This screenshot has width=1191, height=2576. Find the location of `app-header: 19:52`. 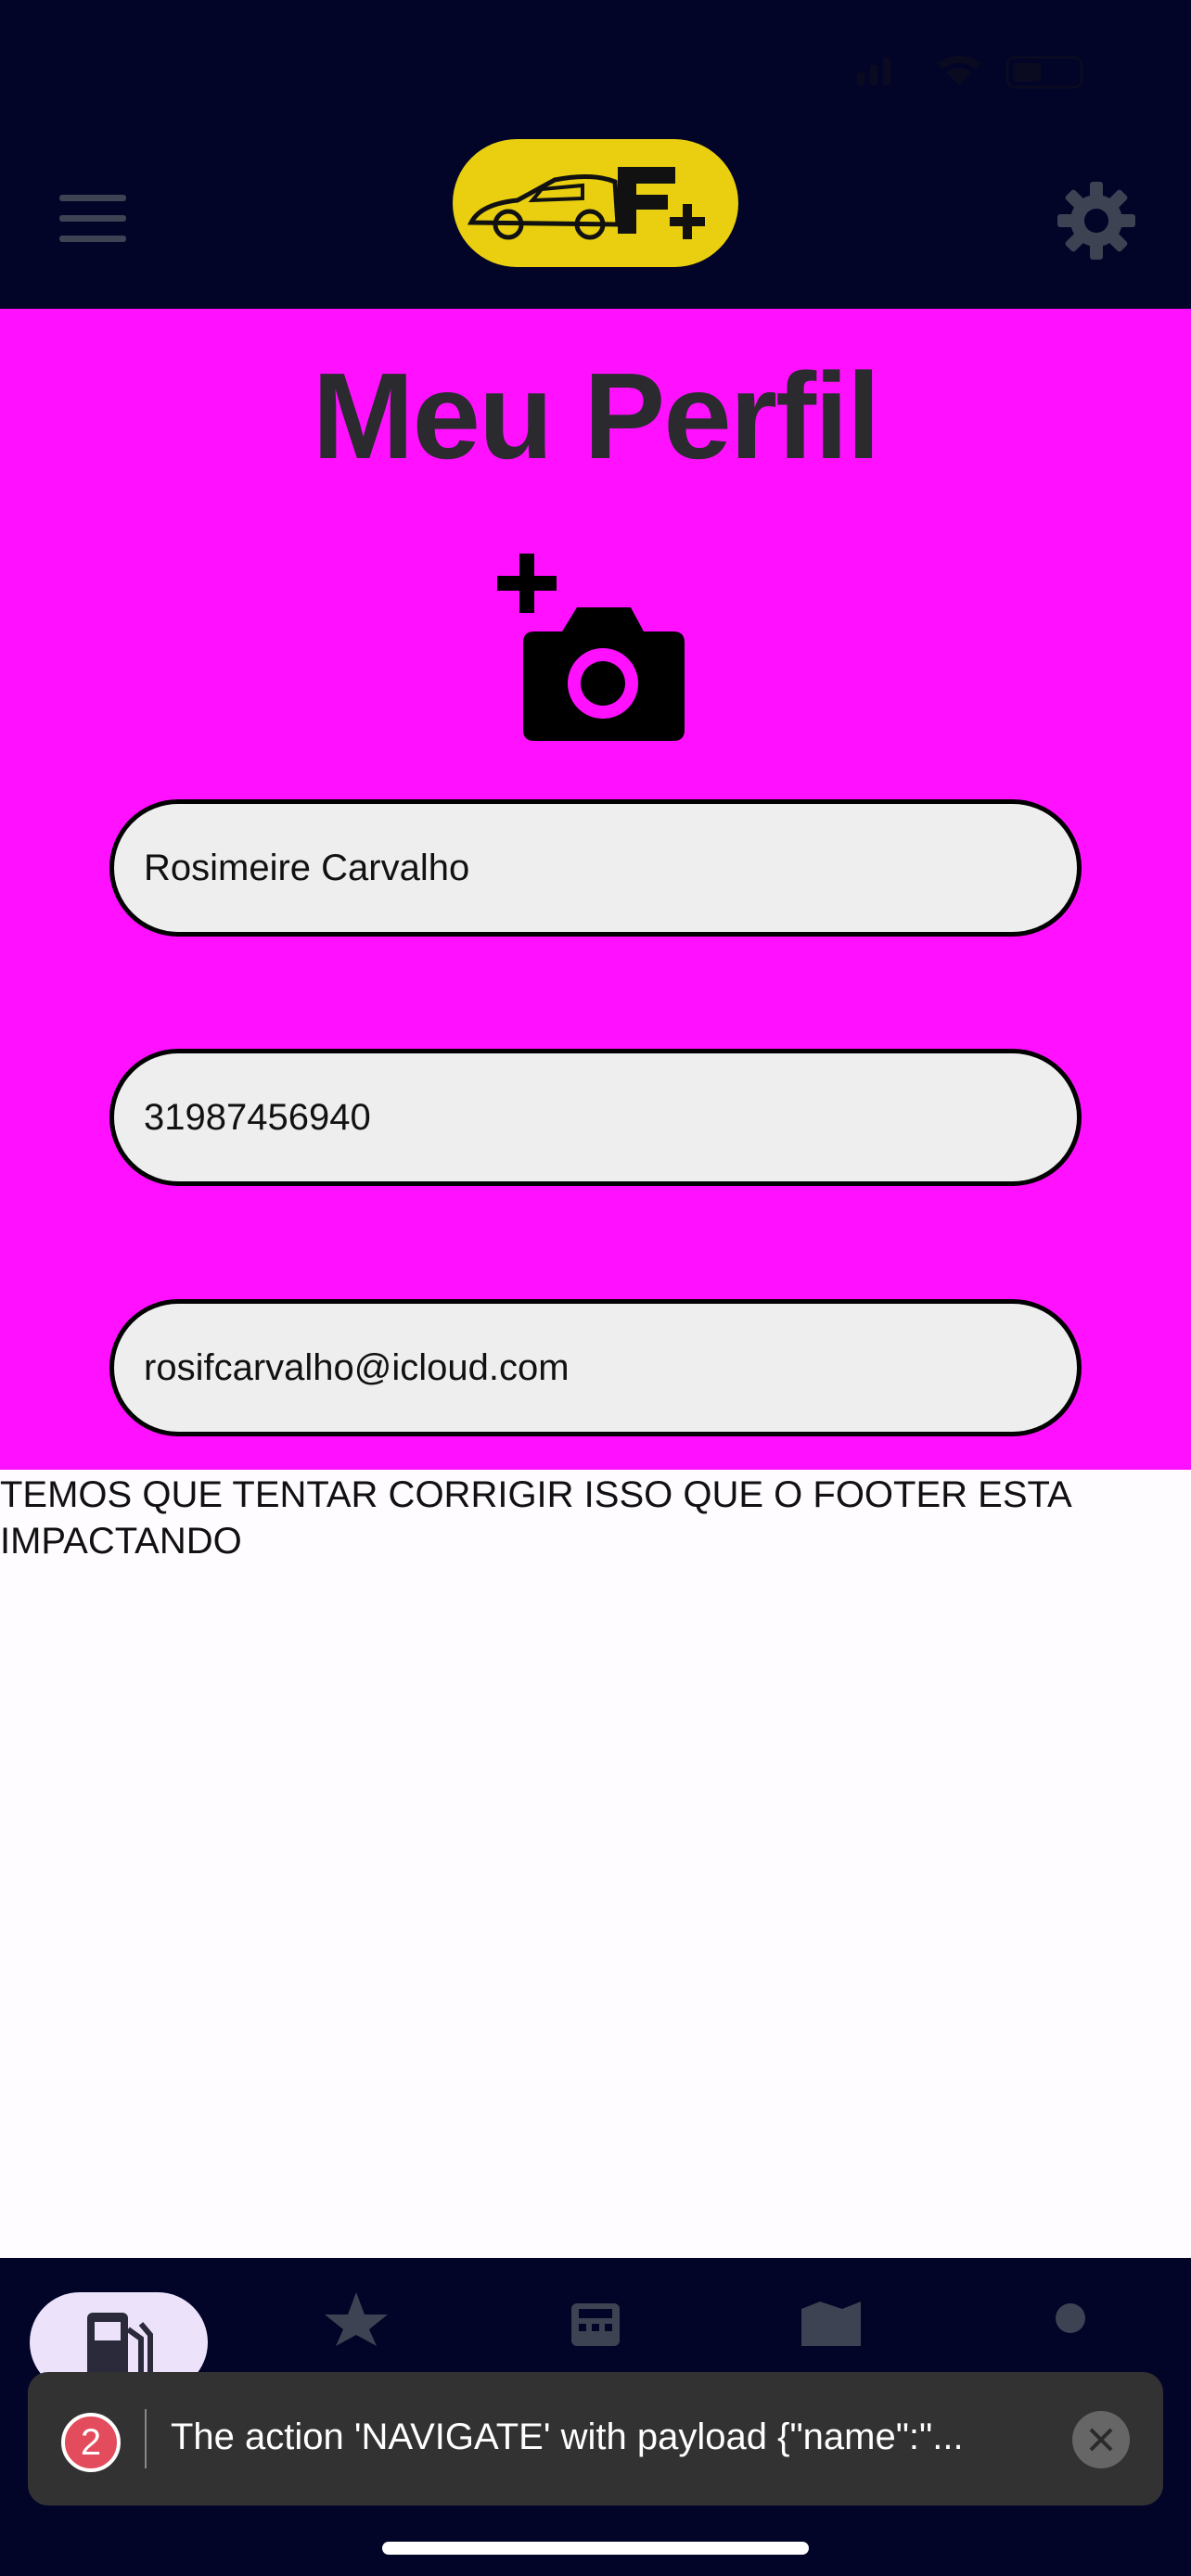

app-header: 19:52 is located at coordinates (595, 155).